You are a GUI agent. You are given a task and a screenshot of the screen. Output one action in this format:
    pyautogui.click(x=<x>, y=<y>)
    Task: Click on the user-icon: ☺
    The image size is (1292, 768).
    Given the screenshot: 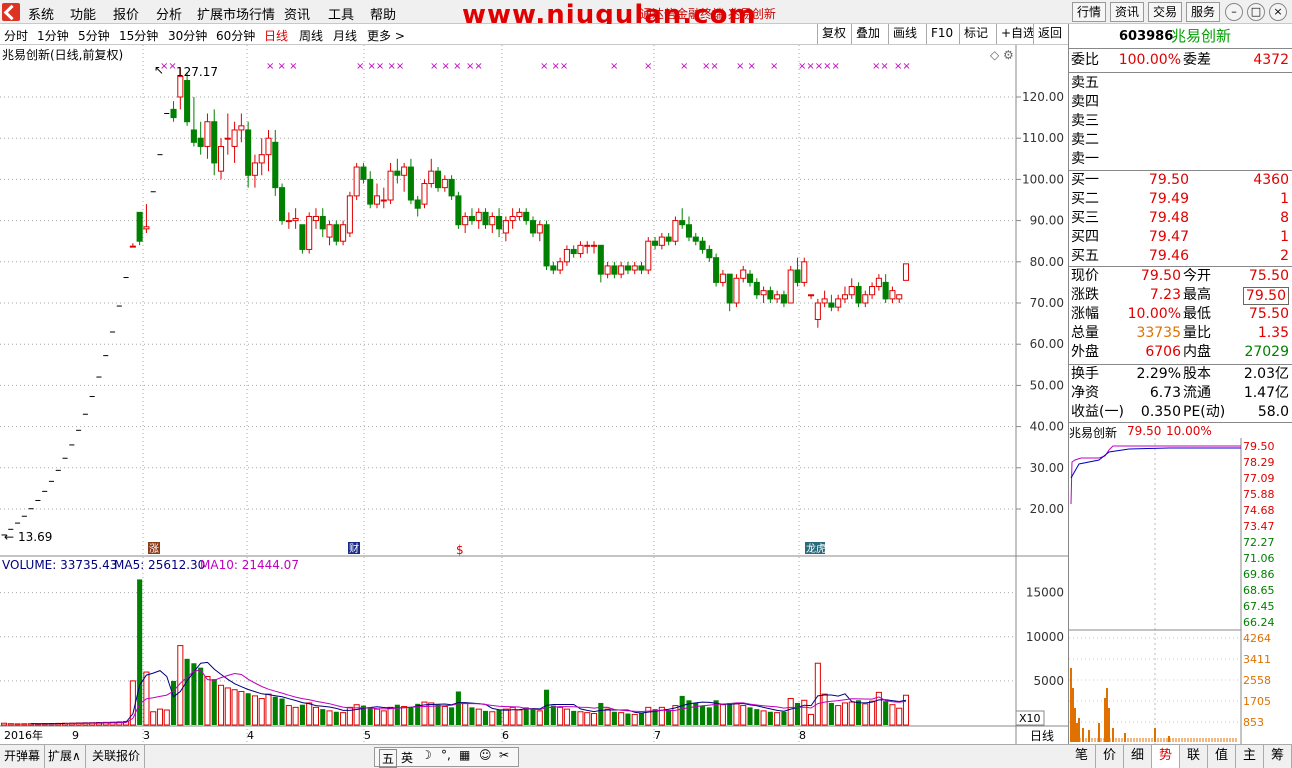 What is the action you would take?
    pyautogui.click(x=485, y=755)
    